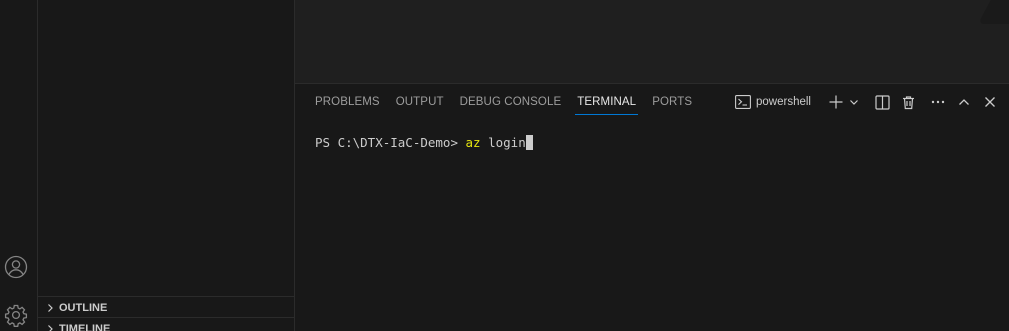 The height and width of the screenshot is (331, 1009). What do you see at coordinates (836, 102) in the screenshot?
I see `new-terminal-icon` at bounding box center [836, 102].